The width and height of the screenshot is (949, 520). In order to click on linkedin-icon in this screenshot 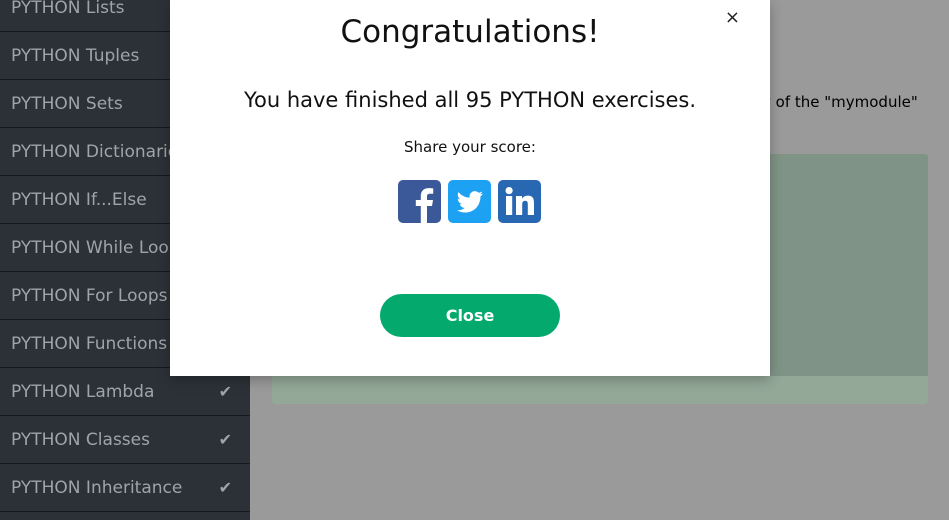, I will do `click(519, 201)`.